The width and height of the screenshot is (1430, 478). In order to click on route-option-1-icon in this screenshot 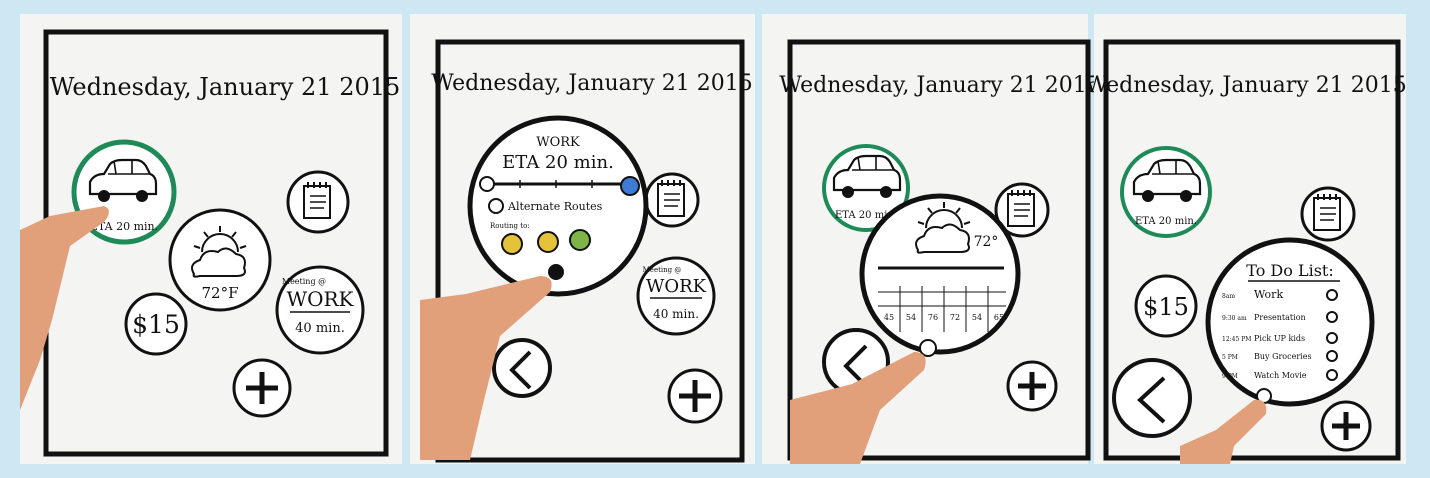, I will do `click(512, 244)`.